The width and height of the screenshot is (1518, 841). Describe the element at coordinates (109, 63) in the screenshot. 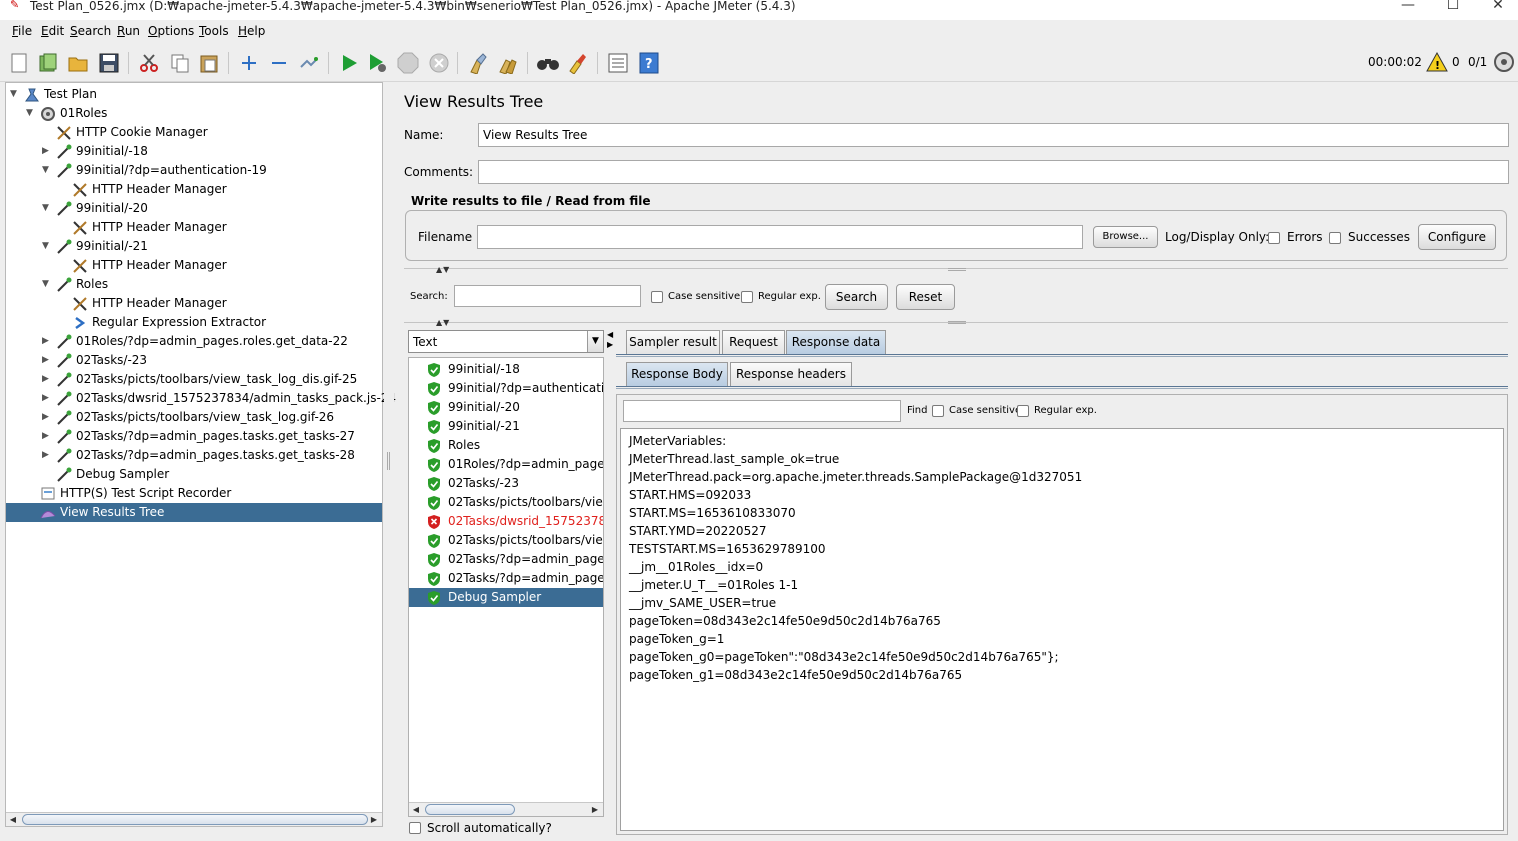

I see `save-icon` at that location.